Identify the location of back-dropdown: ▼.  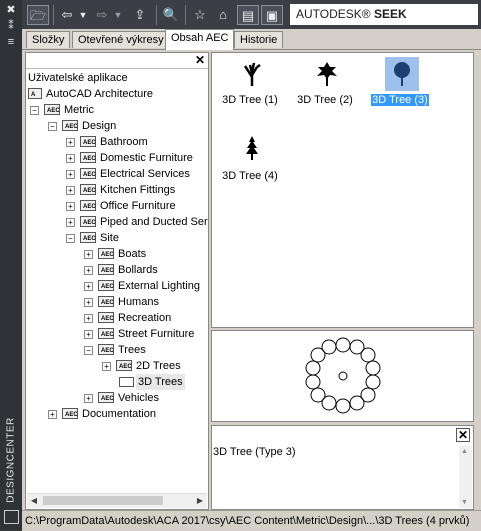
(83, 15).